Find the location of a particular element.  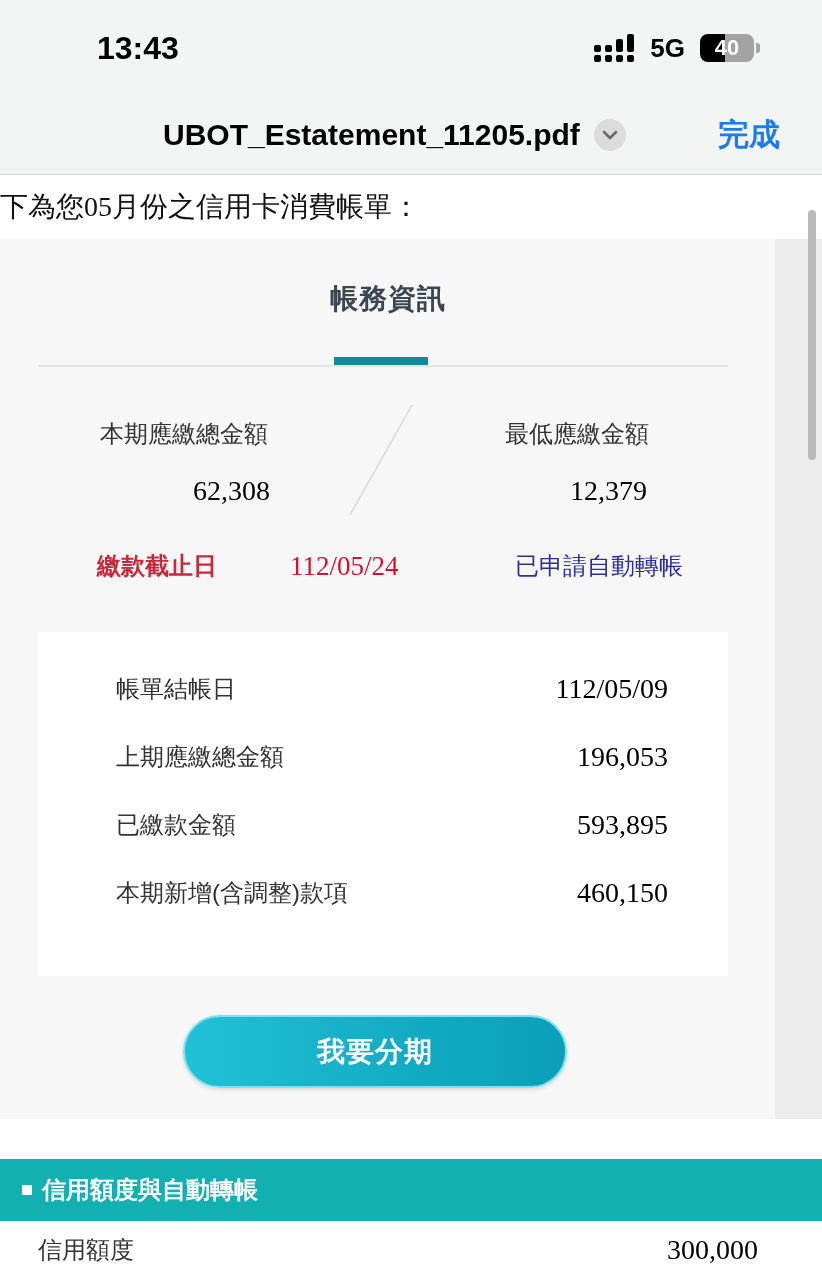

summary-amount: 62,308 is located at coordinates (231, 491).